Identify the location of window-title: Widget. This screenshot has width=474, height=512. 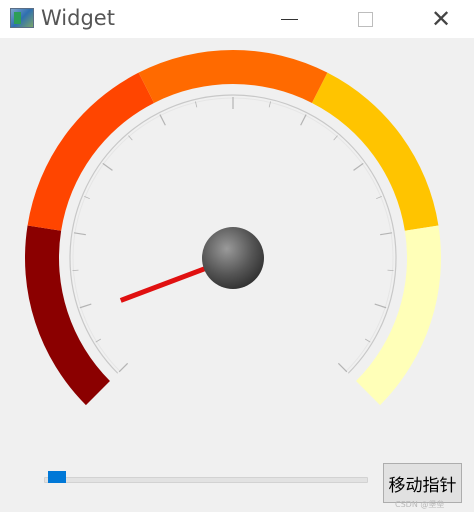
(78, 18).